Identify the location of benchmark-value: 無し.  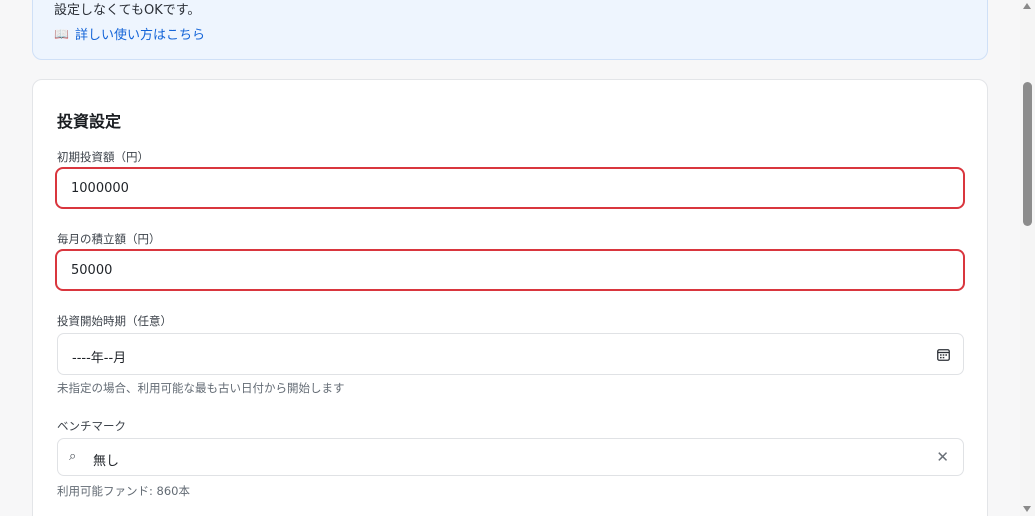
(106, 461).